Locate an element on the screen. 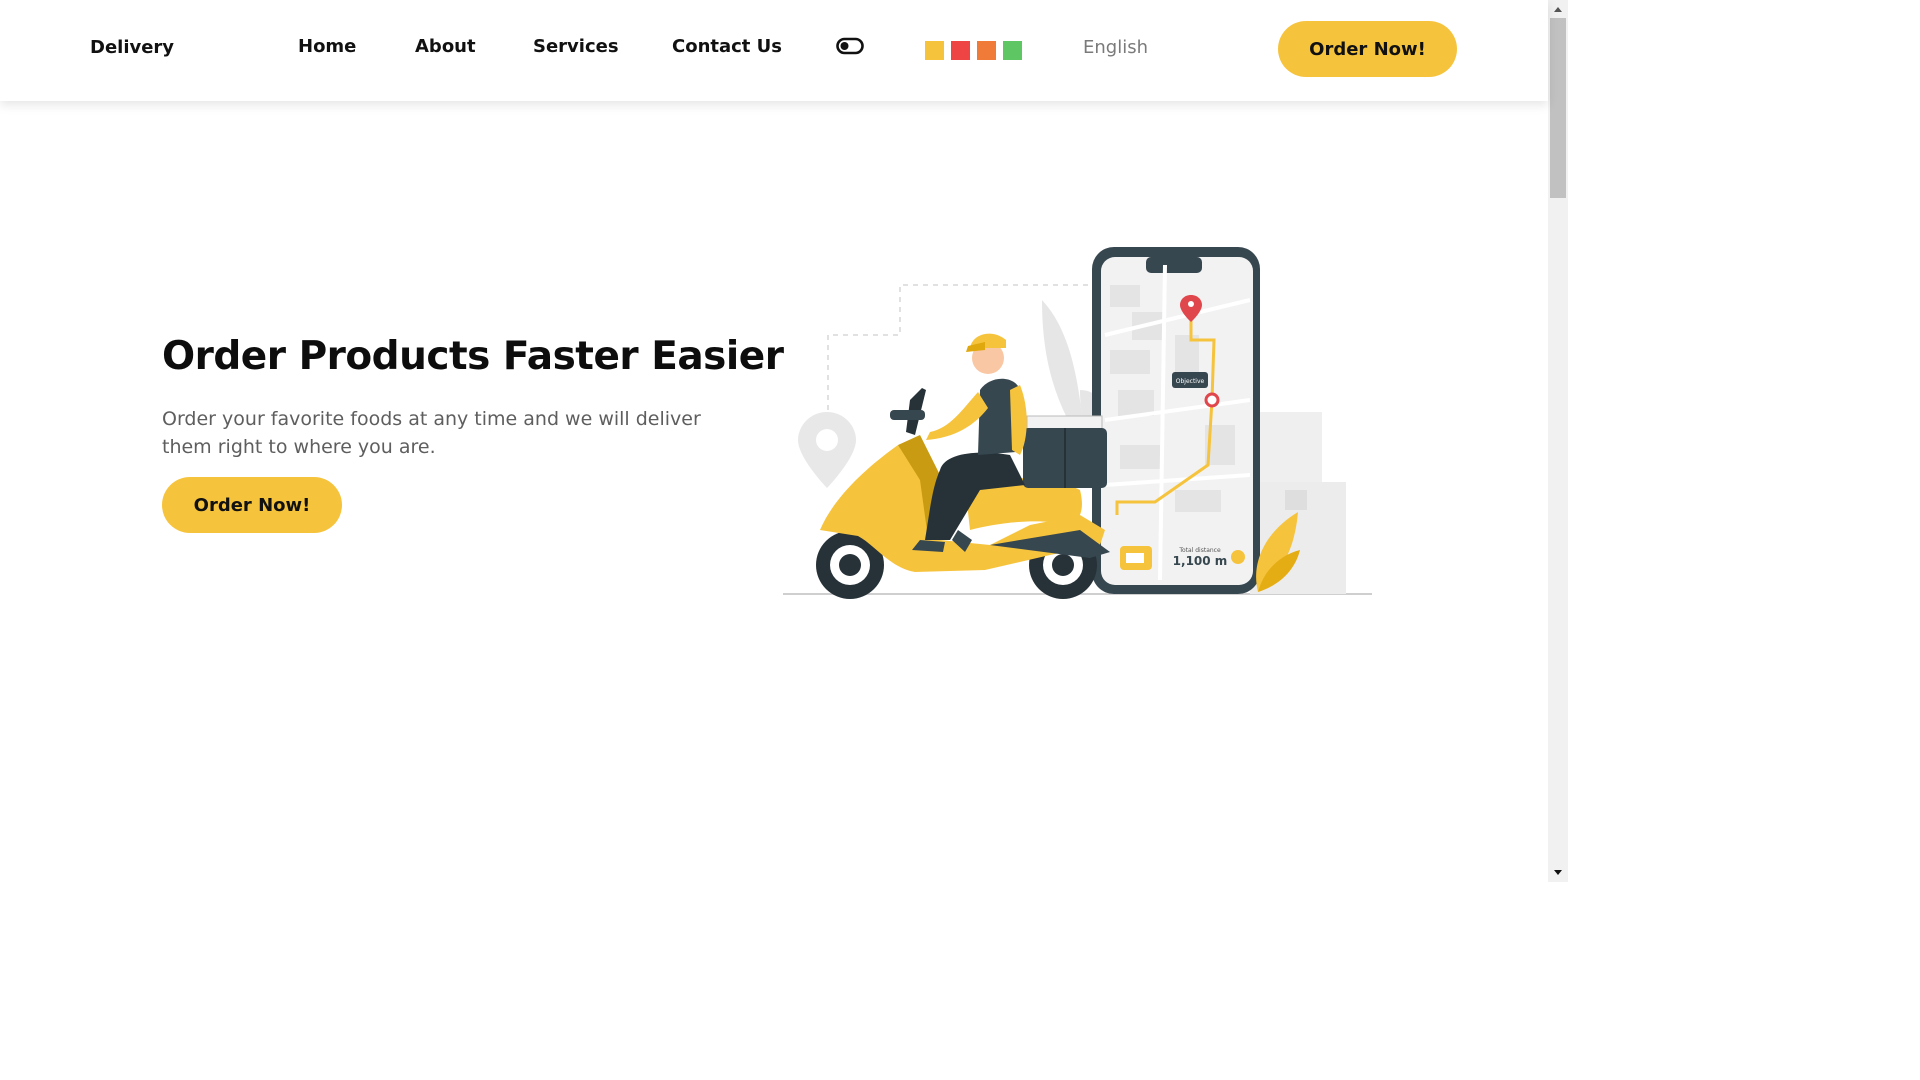 The image size is (1920, 1080). swatch-orange is located at coordinates (986, 50).